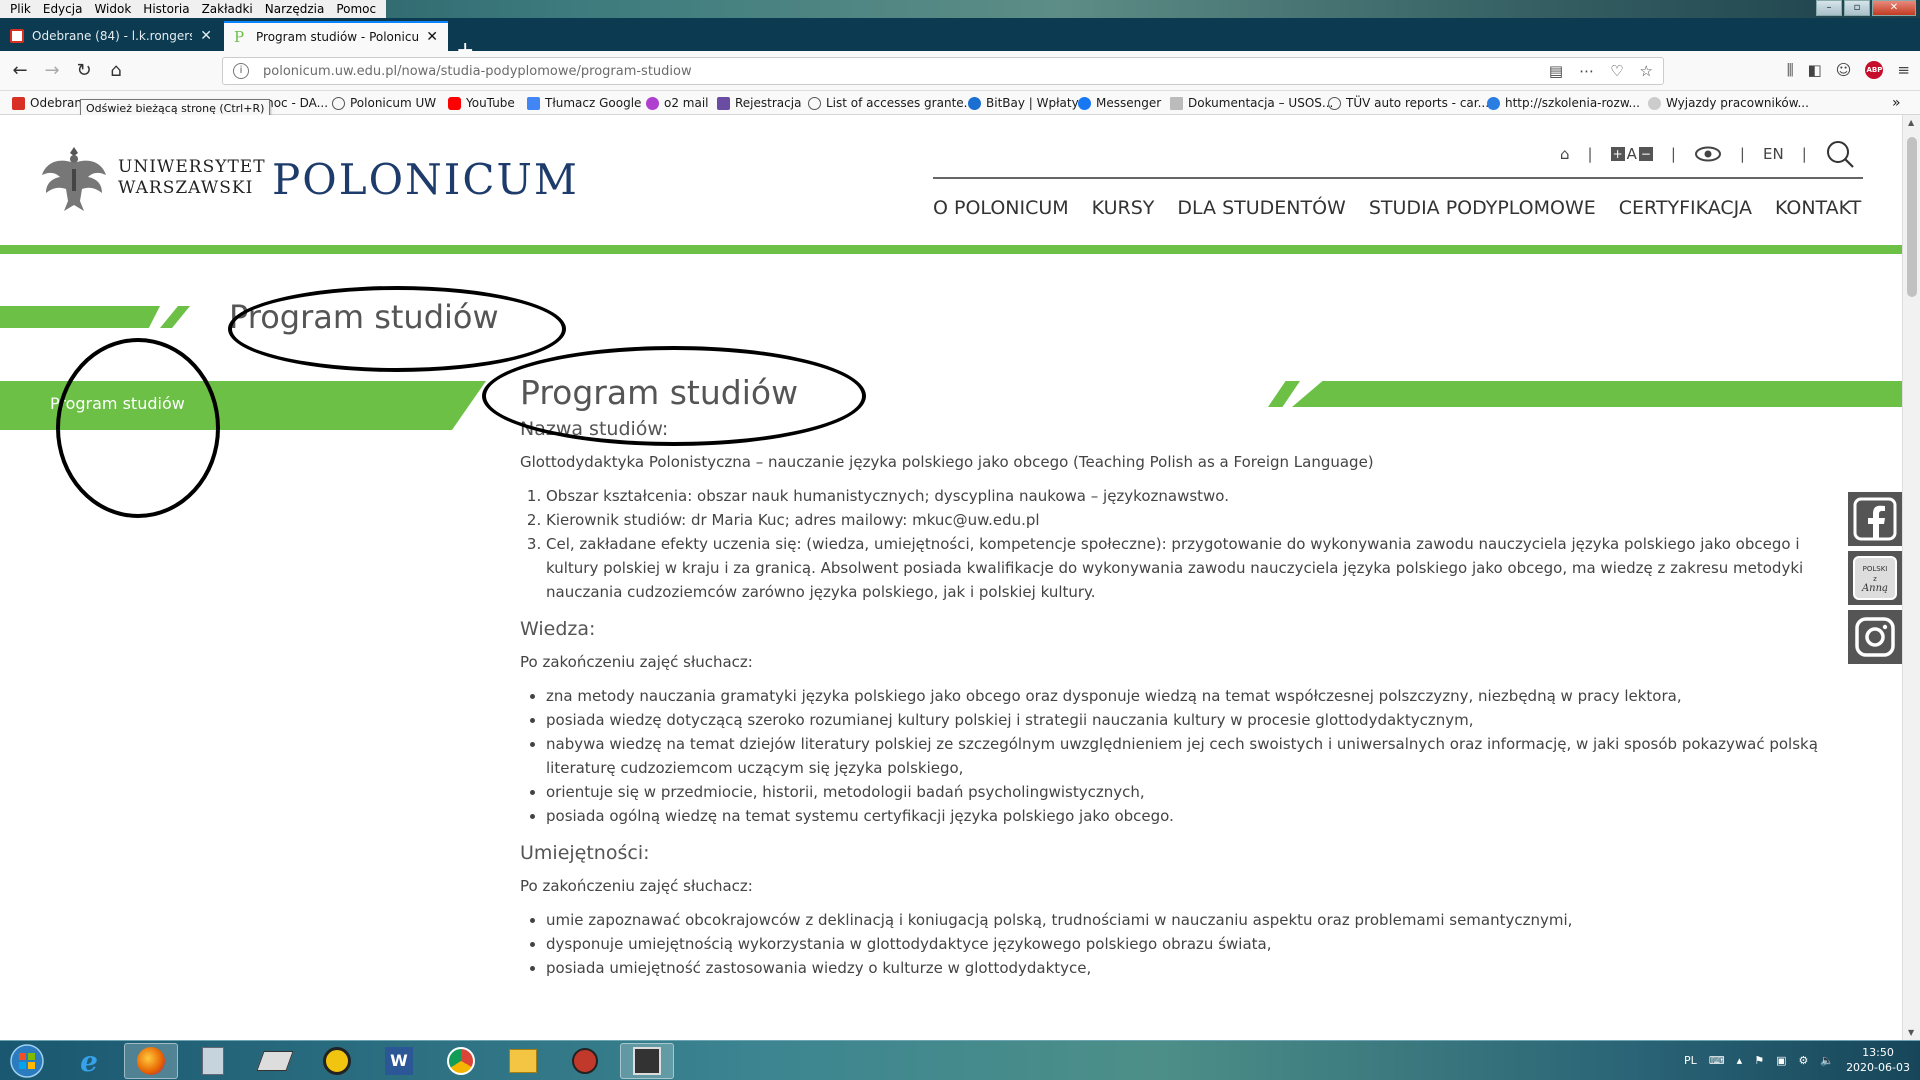 Image resolution: width=1920 pixels, height=1080 pixels. I want to click on polonicum-favicon: P, so click(239, 37).